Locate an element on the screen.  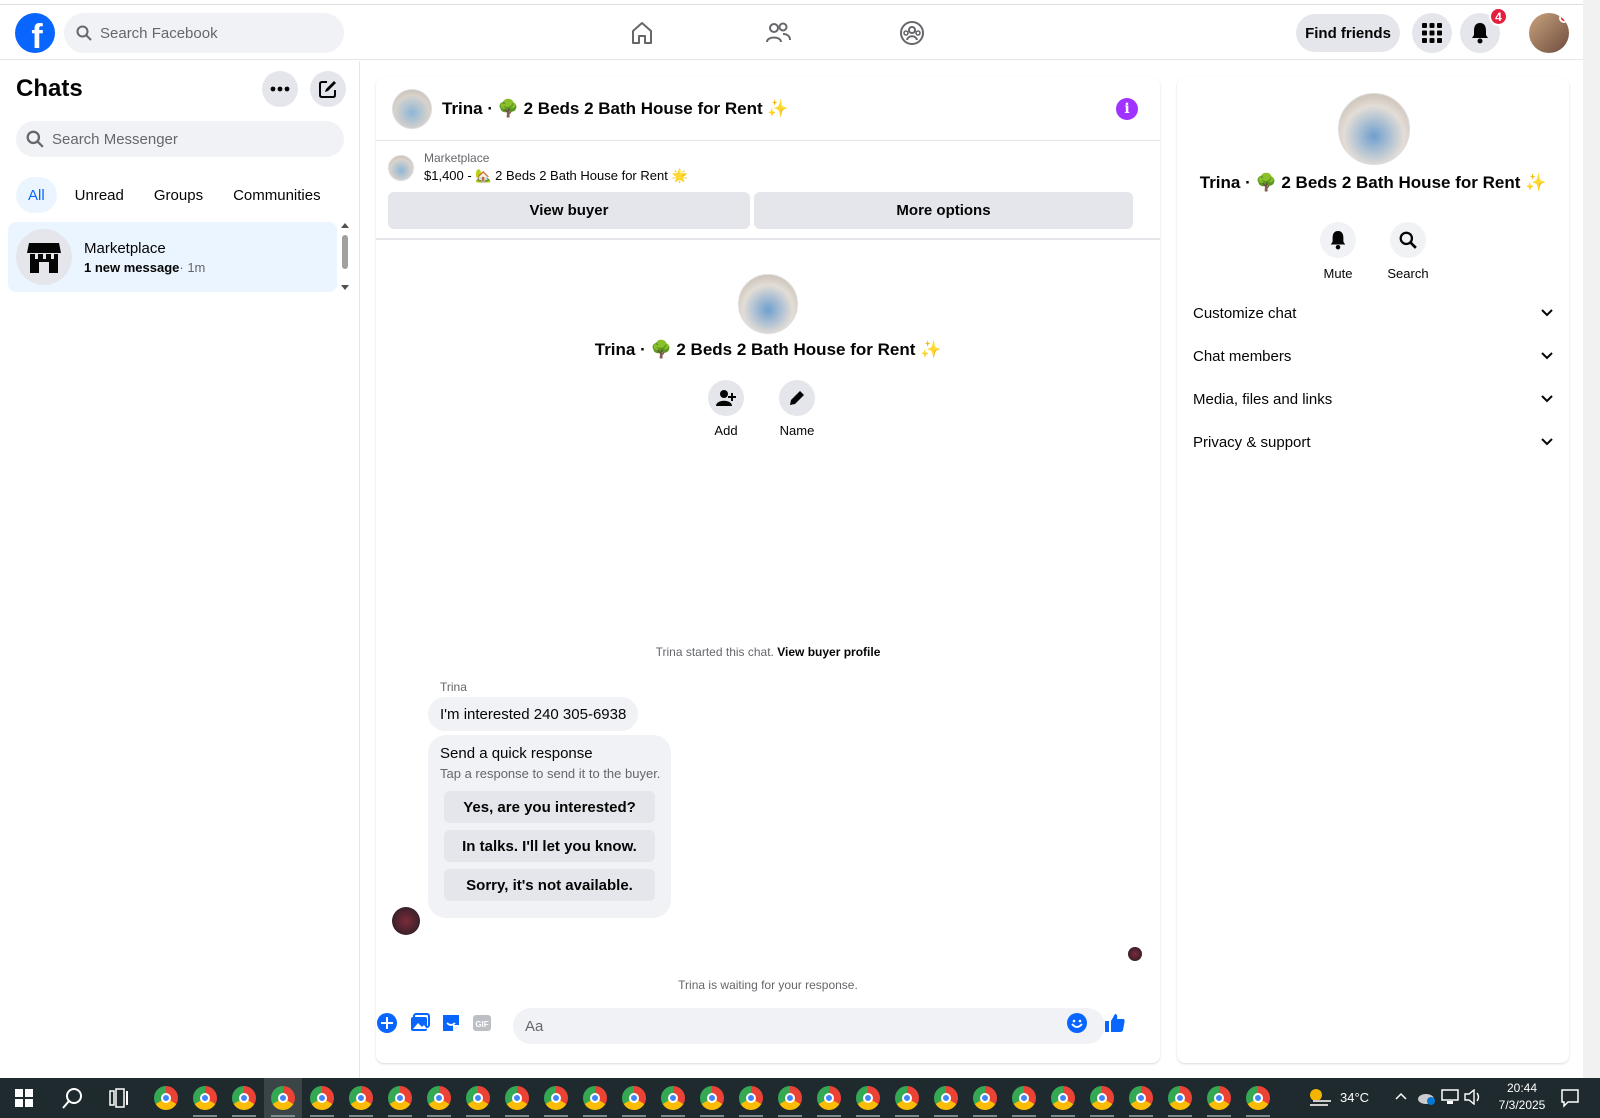
windows-start-icon is located at coordinates (24, 1098).